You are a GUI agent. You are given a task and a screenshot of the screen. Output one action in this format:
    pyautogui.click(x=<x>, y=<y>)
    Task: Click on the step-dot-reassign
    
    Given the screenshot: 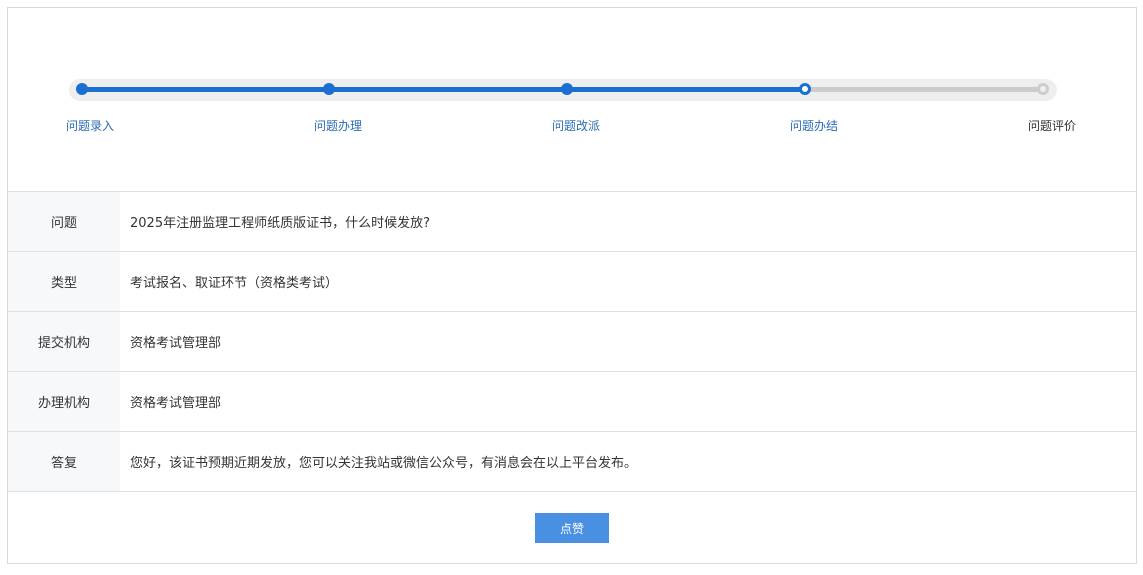 What is the action you would take?
    pyautogui.click(x=567, y=89)
    